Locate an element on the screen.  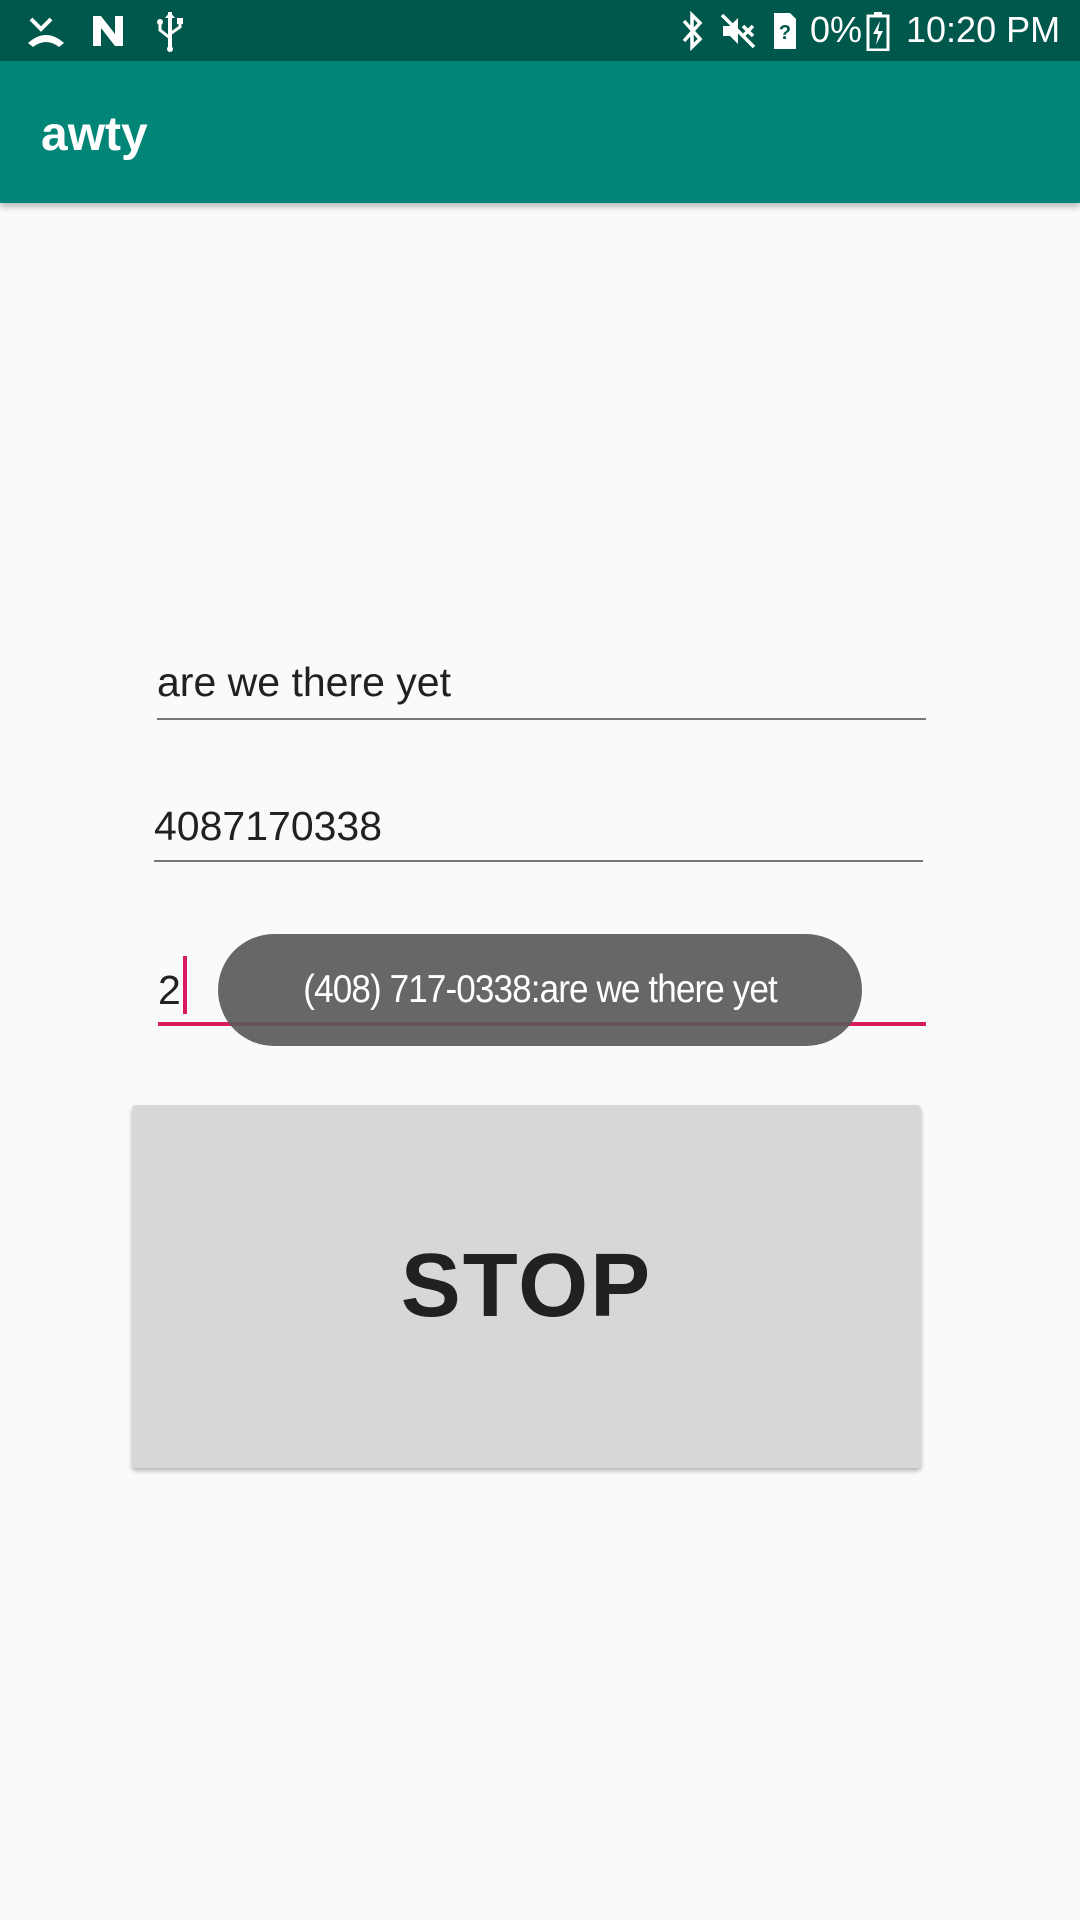
app-title: awty is located at coordinates (94, 134).